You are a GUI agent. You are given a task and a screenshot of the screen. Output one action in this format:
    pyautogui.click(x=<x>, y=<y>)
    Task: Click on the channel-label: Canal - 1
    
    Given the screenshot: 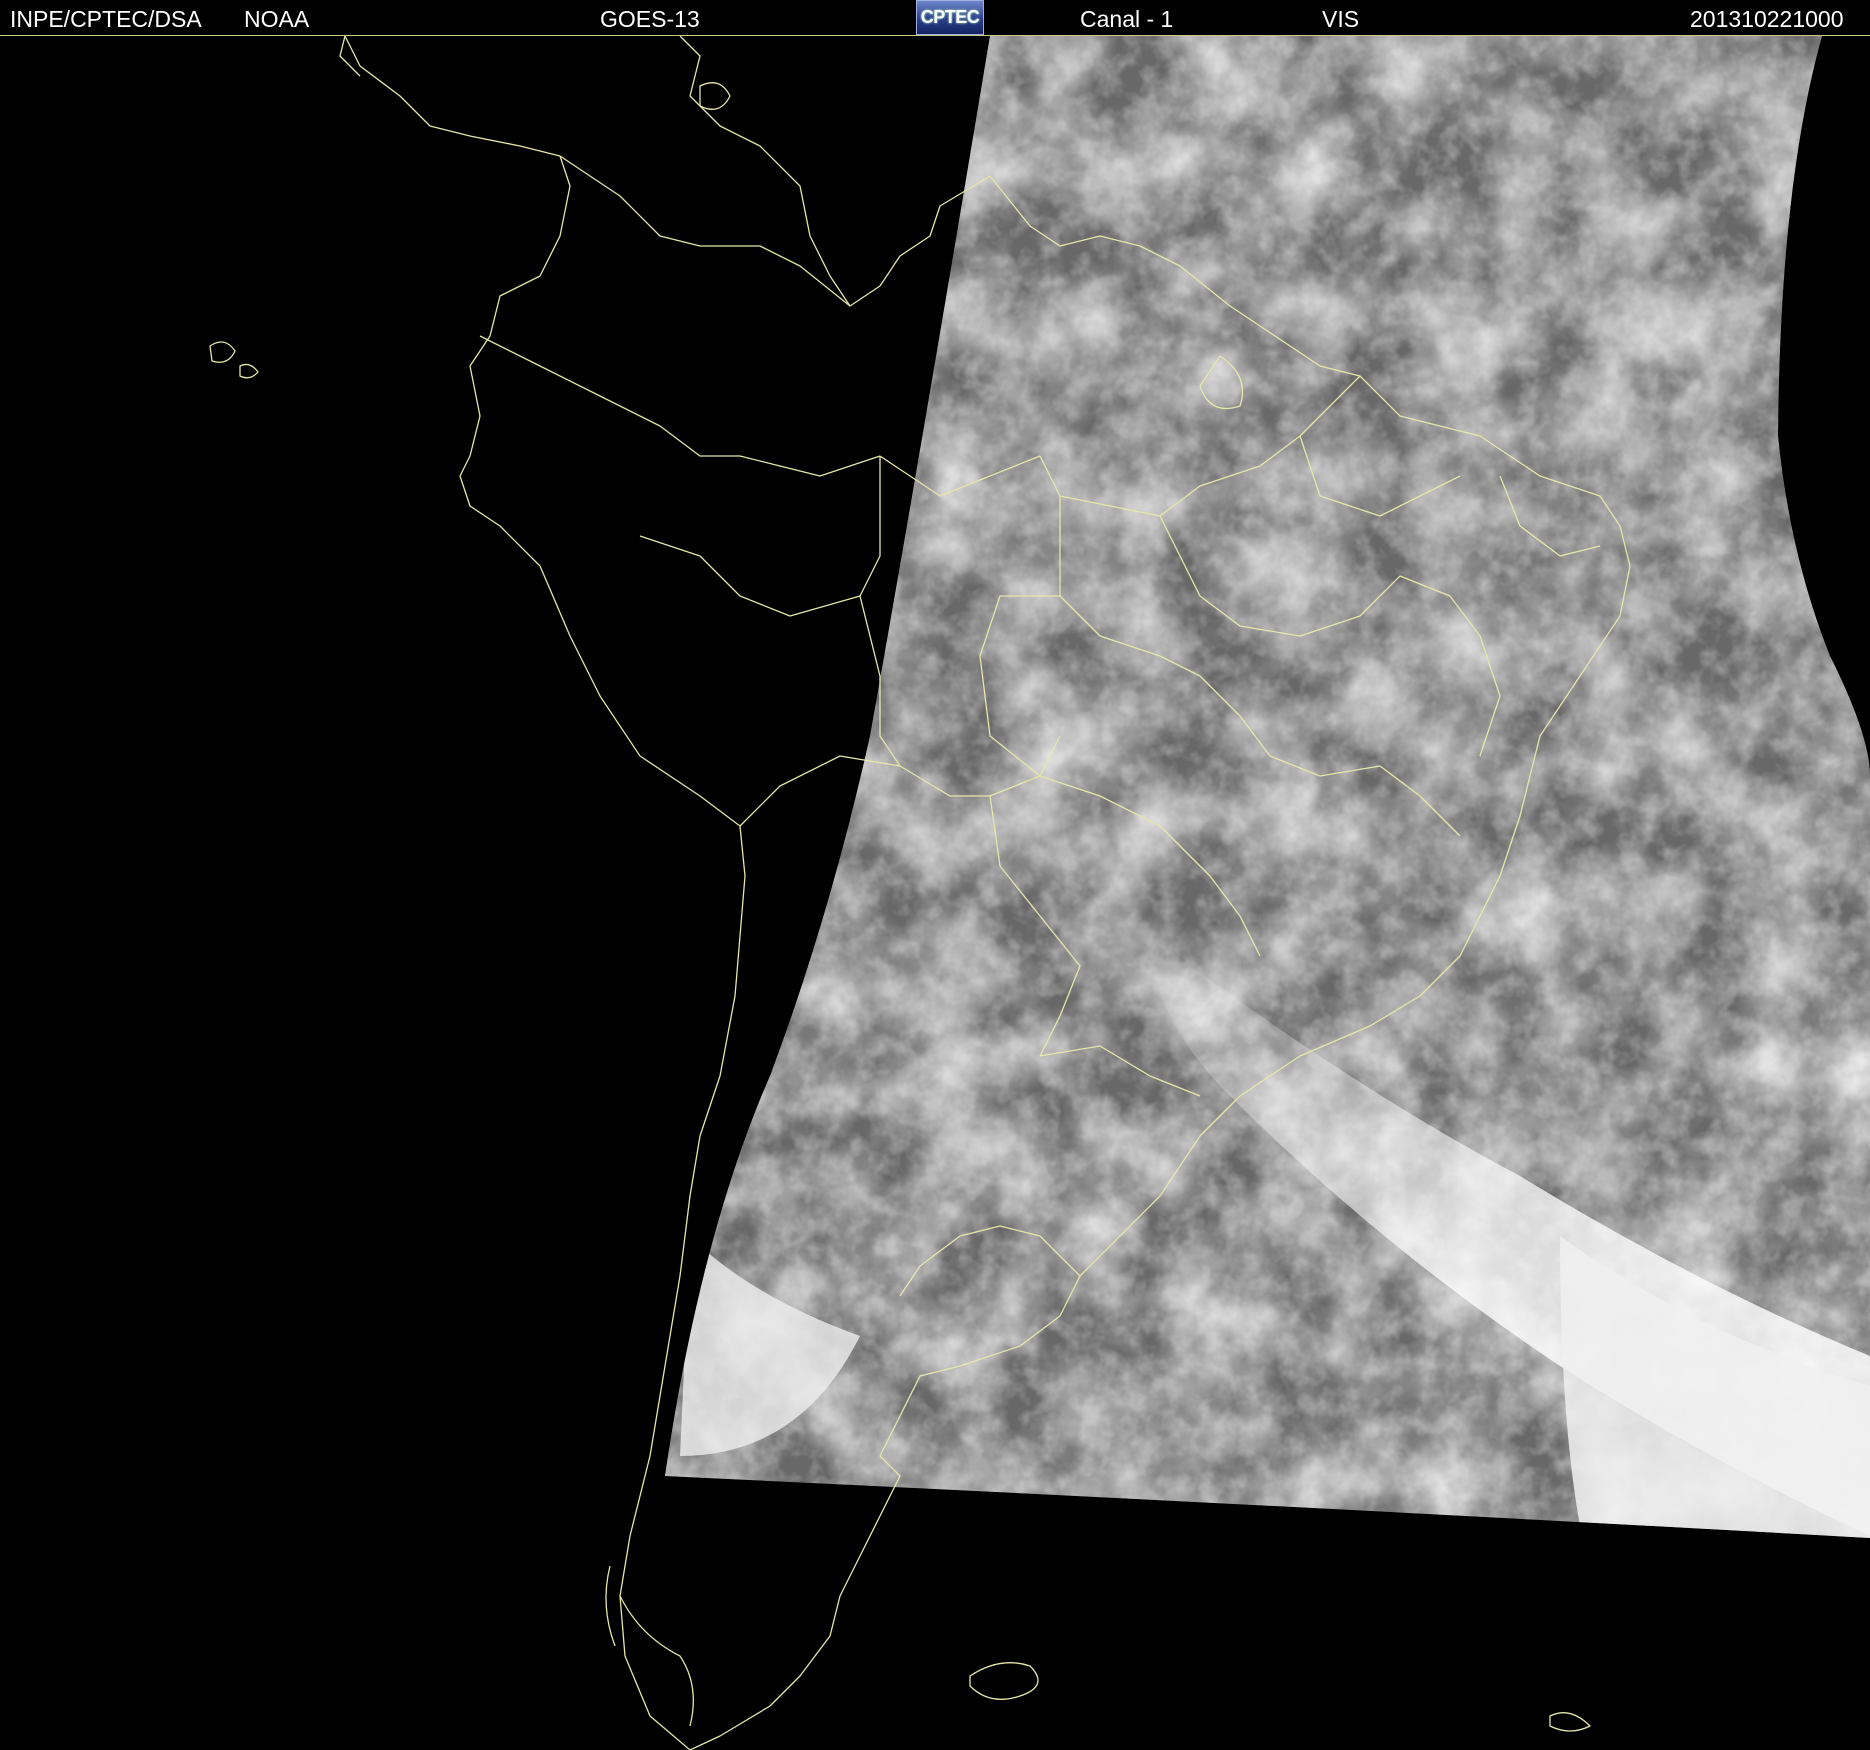 What is the action you would take?
    pyautogui.click(x=1127, y=19)
    